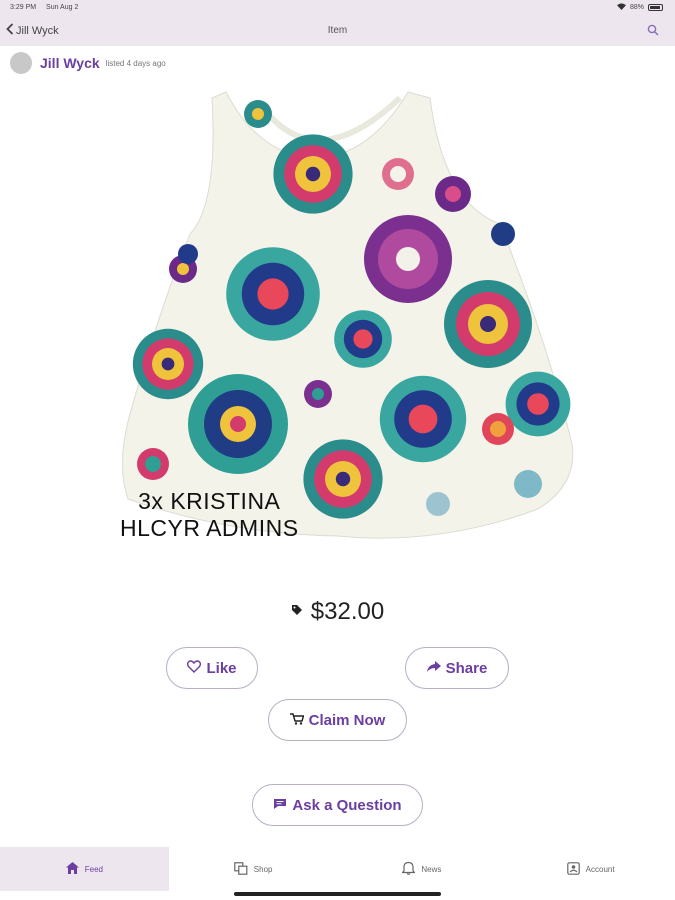  What do you see at coordinates (347, 611) in the screenshot?
I see `item-price: $32.00` at bounding box center [347, 611].